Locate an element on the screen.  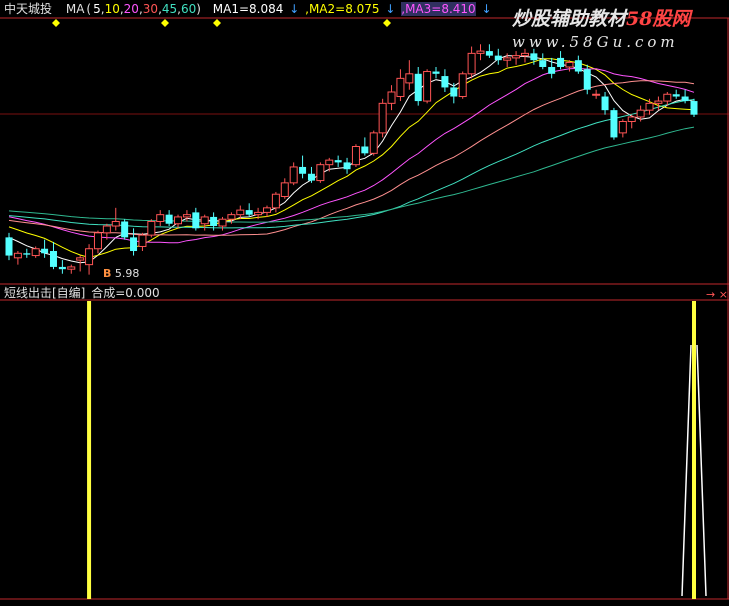
ma2-arrow-icon: ↓ is located at coordinates (390, 9).